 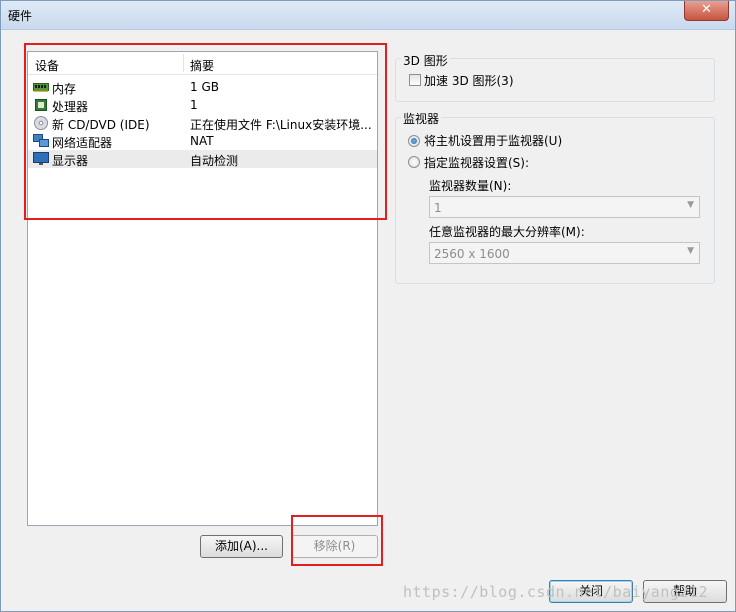 What do you see at coordinates (476, 162) in the screenshot?
I see `specify-monitor-settings-label: 指定监视器设置(S):` at bounding box center [476, 162].